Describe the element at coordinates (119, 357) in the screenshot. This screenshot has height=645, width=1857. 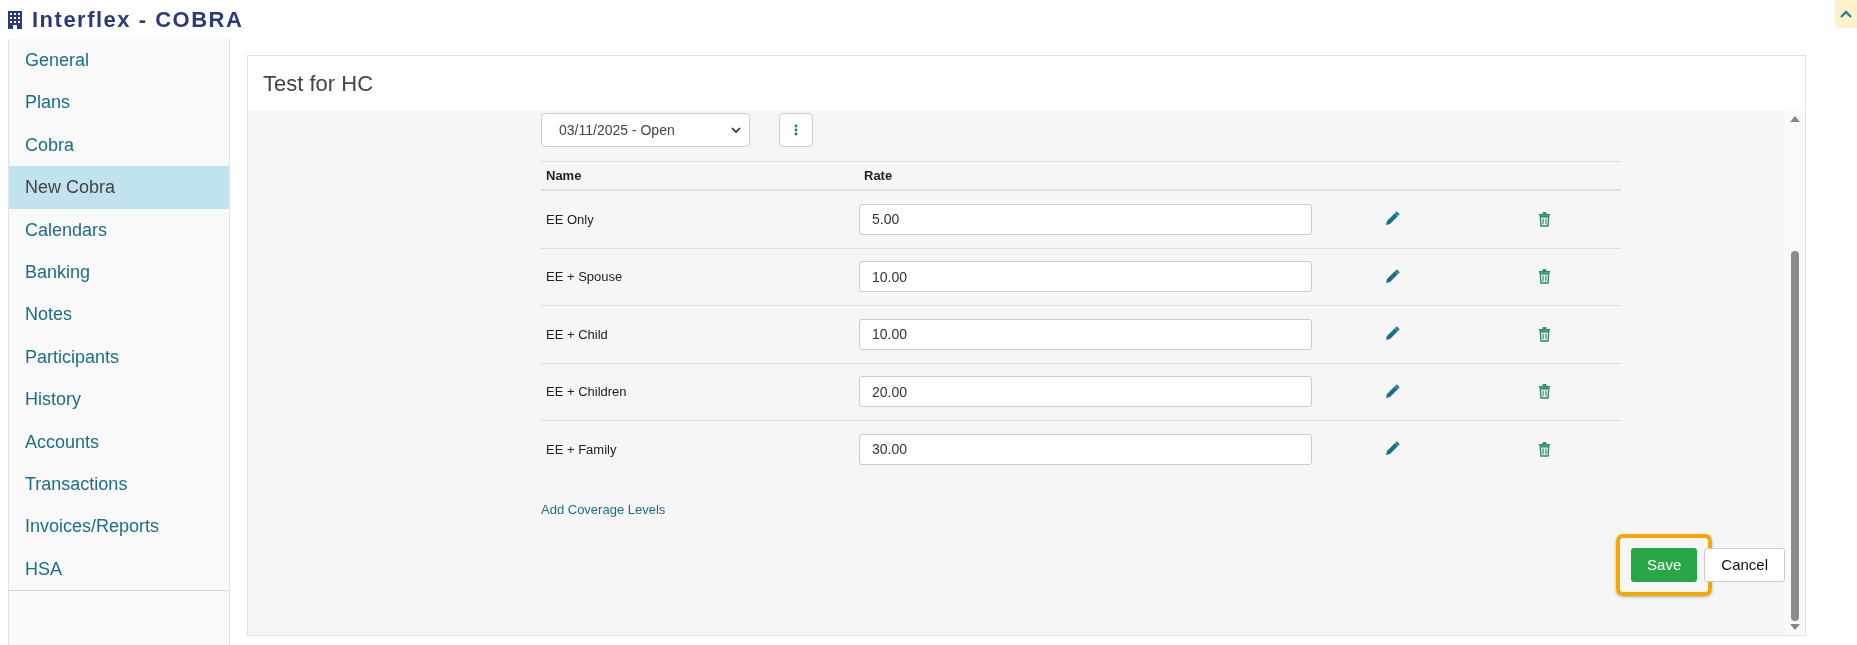
I see `sidebar-item: Participants` at that location.